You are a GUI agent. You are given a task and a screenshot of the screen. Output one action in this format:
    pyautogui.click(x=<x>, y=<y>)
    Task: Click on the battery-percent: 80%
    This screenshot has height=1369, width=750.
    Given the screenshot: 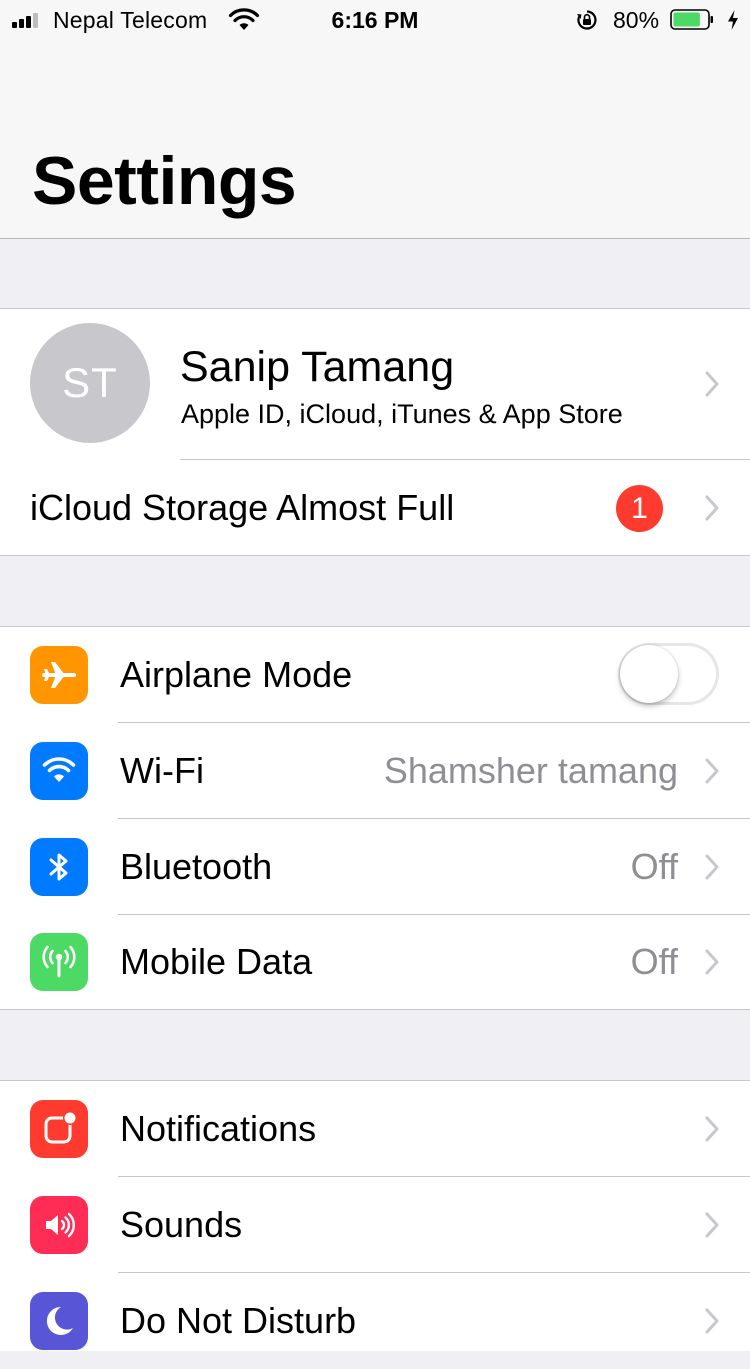 What is the action you would take?
    pyautogui.click(x=636, y=20)
    